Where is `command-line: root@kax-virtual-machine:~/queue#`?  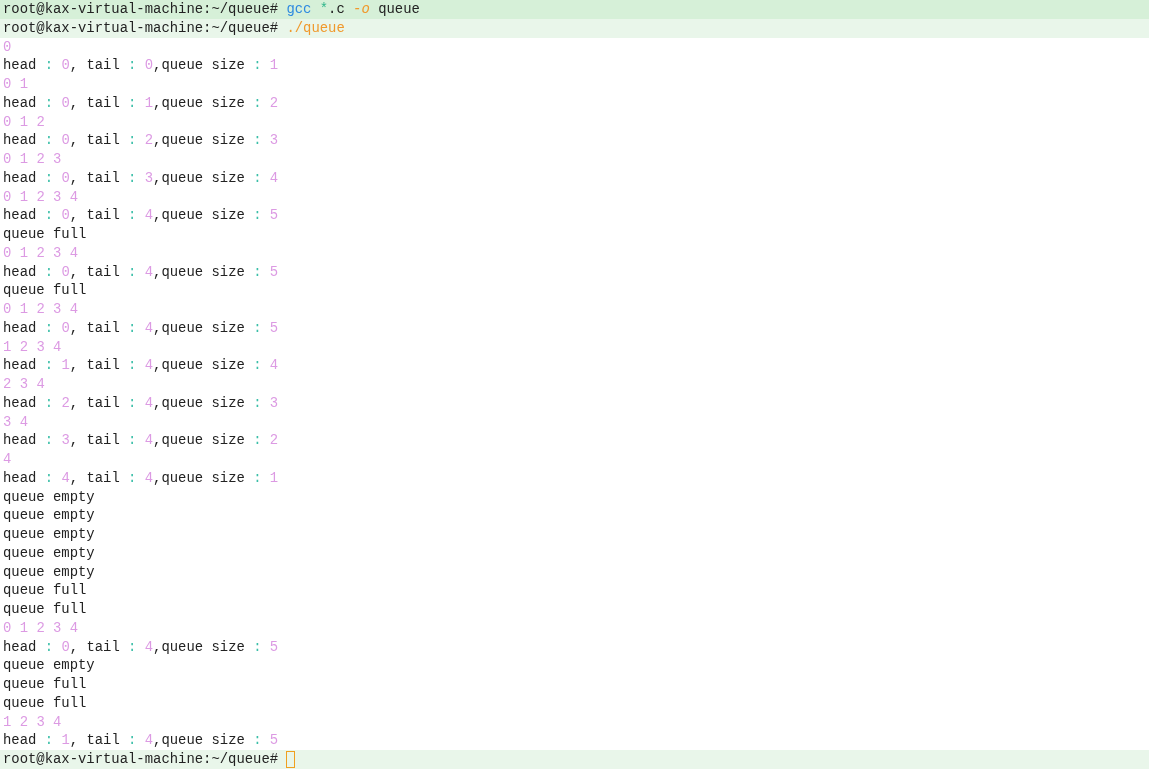 command-line: root@kax-virtual-machine:~/queue# is located at coordinates (141, 759).